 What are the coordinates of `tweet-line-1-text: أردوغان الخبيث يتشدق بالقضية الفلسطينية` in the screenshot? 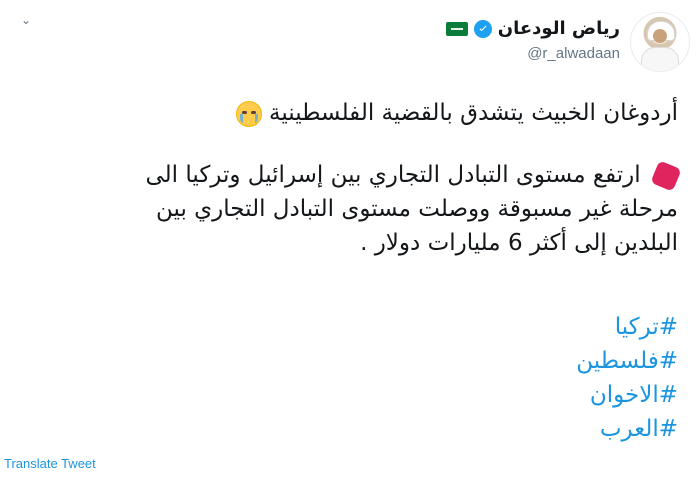 It's located at (473, 113).